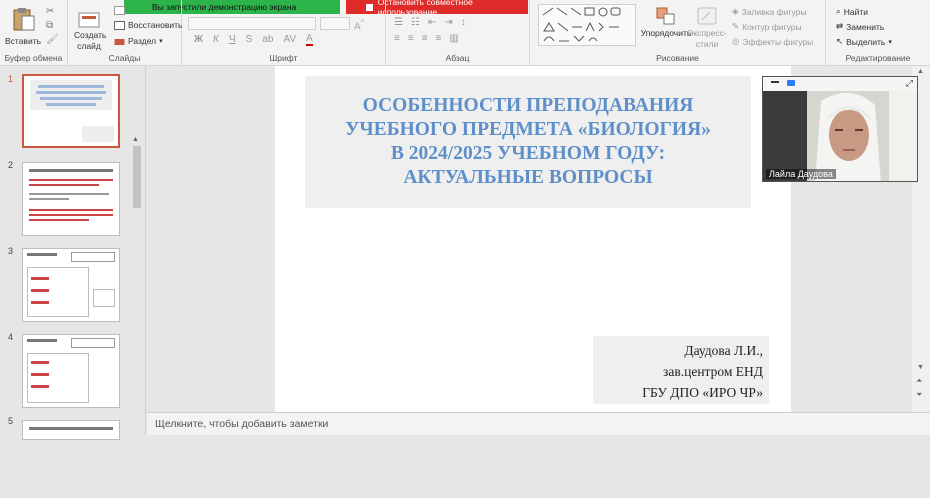  What do you see at coordinates (713, 371) in the screenshot?
I see `author-line: зав.центром ЕНД` at bounding box center [713, 371].